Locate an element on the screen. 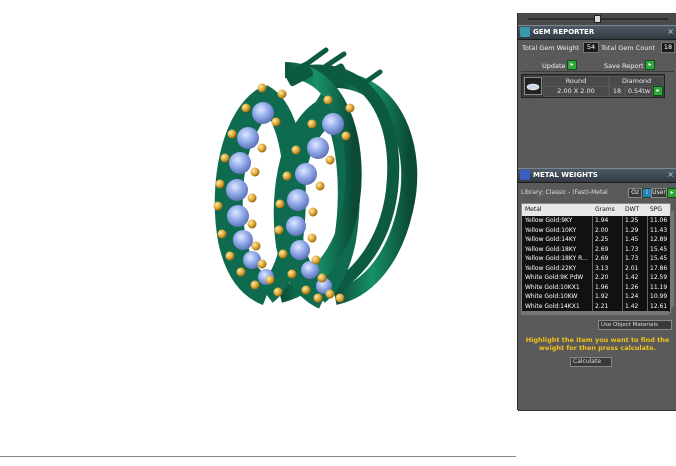 The height and width of the screenshot is (466, 676). metal-name-cell: Yellow Gold:9KY is located at coordinates (549, 220).